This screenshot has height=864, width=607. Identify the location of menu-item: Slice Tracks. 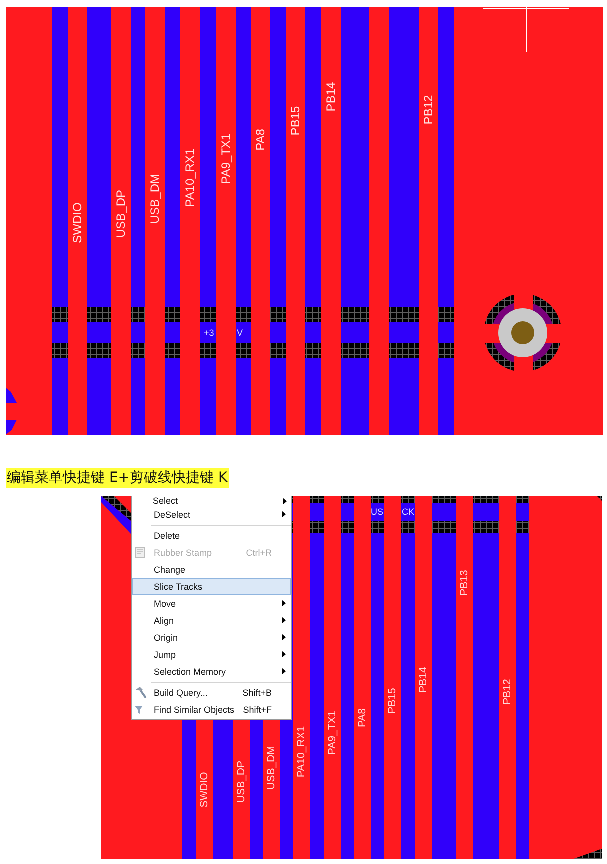
(211, 586).